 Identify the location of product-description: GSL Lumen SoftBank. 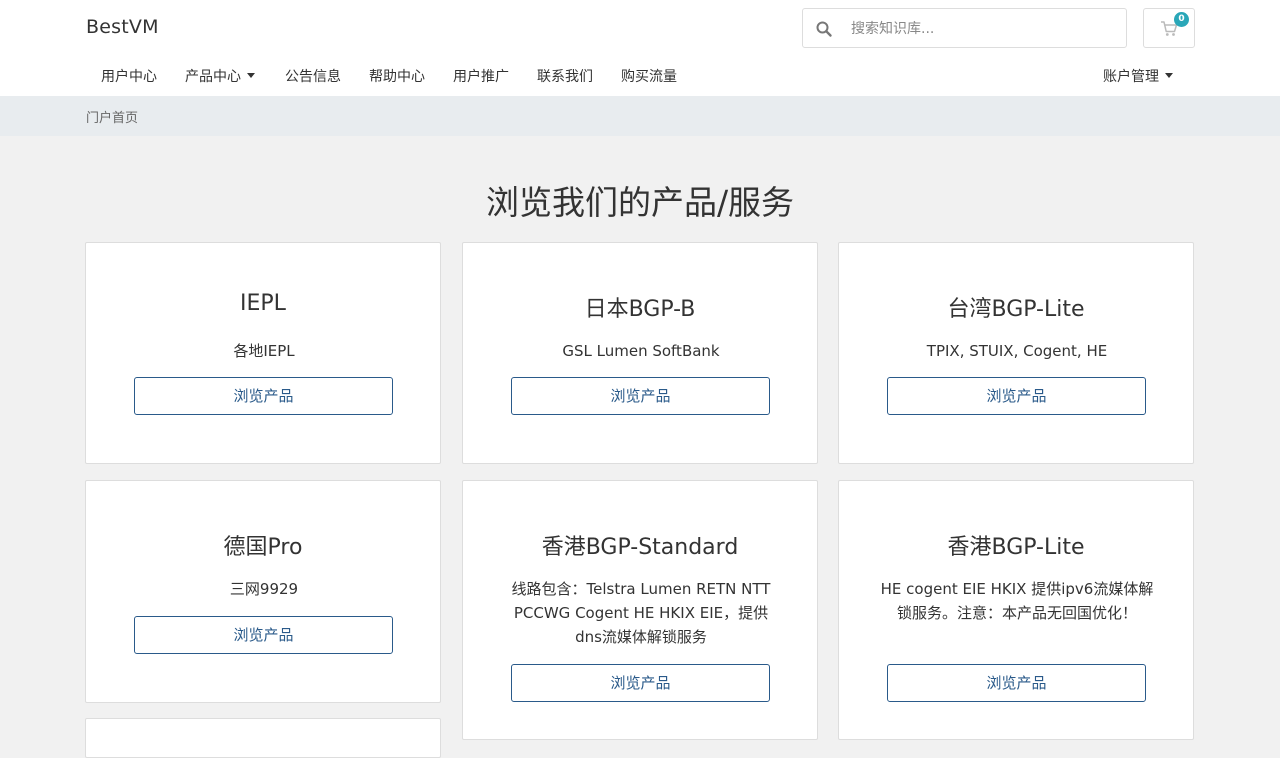
(641, 351).